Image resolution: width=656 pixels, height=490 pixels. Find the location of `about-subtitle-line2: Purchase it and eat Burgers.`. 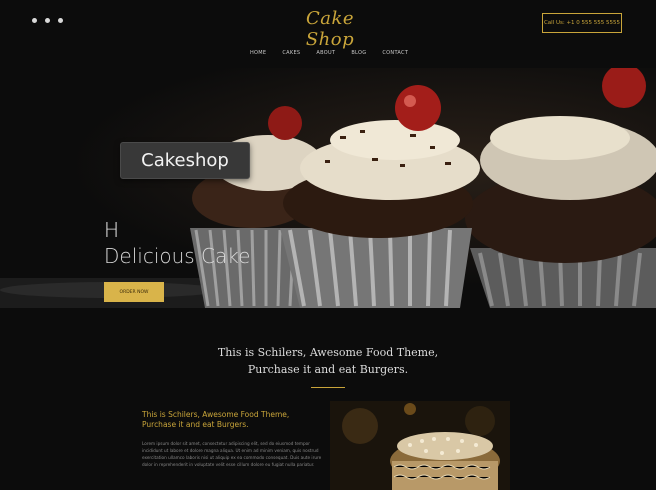

about-subtitle-line2: Purchase it and eat Burgers. is located at coordinates (195, 424).